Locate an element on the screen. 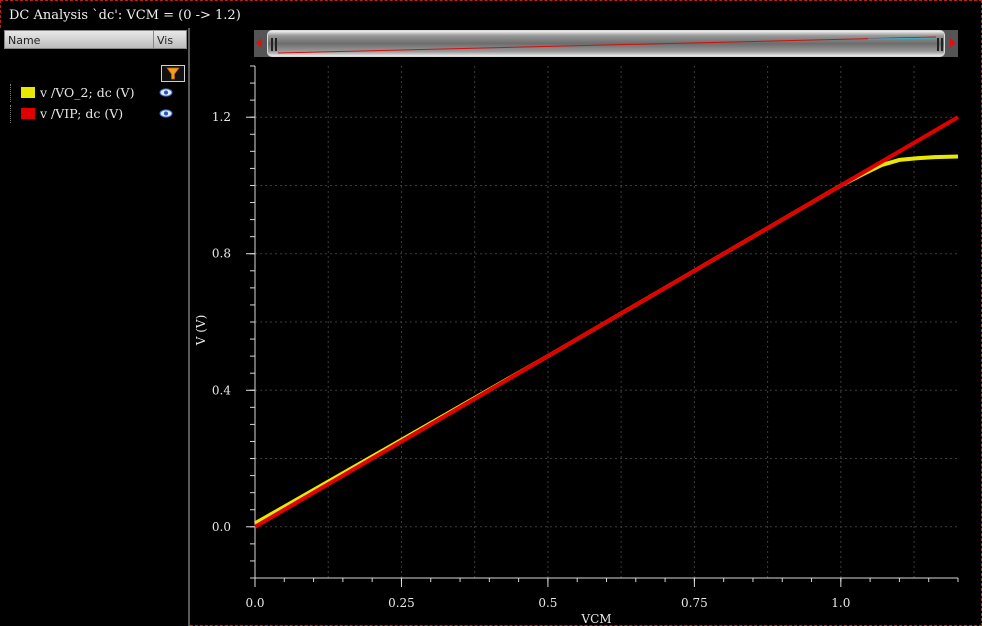 The width and height of the screenshot is (982, 626). filter-icon is located at coordinates (173, 73).